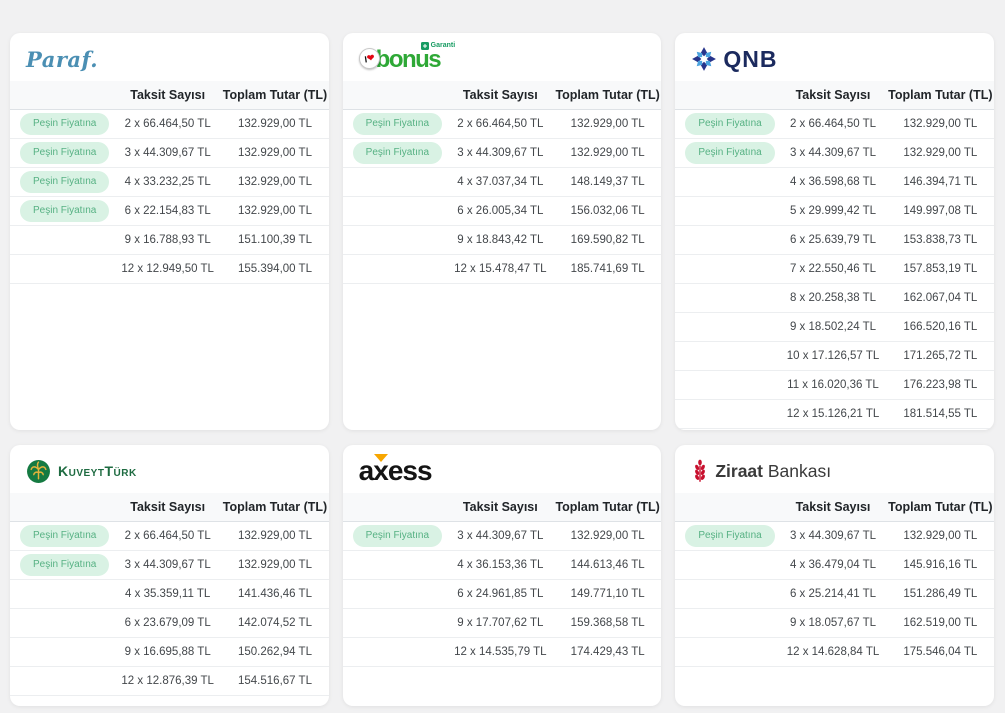 The width and height of the screenshot is (1005, 713). I want to click on total-value: 150.262,94 TL, so click(275, 652).